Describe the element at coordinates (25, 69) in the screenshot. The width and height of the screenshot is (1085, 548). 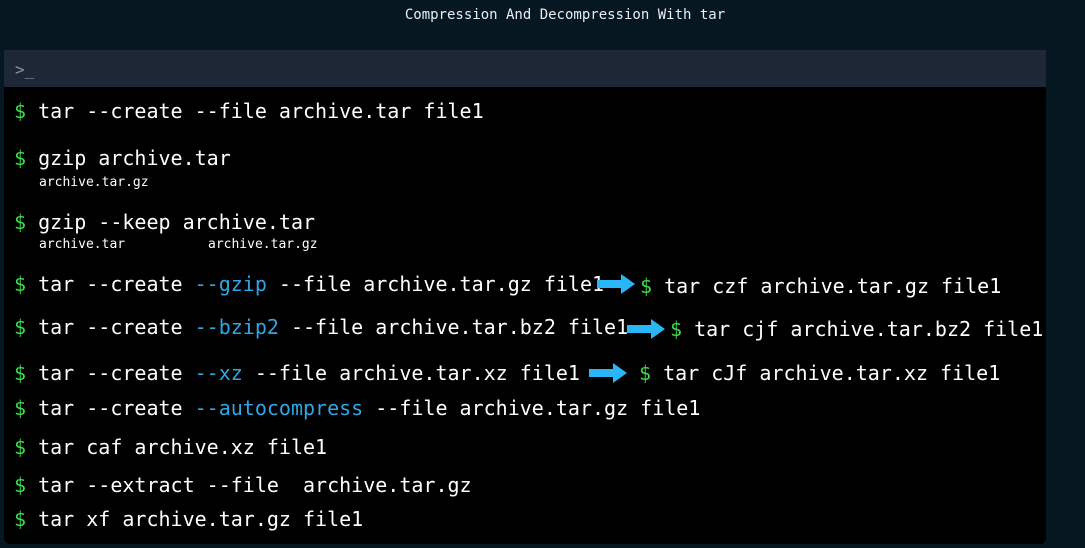
I see `terminal-prompt-icon: >_` at that location.